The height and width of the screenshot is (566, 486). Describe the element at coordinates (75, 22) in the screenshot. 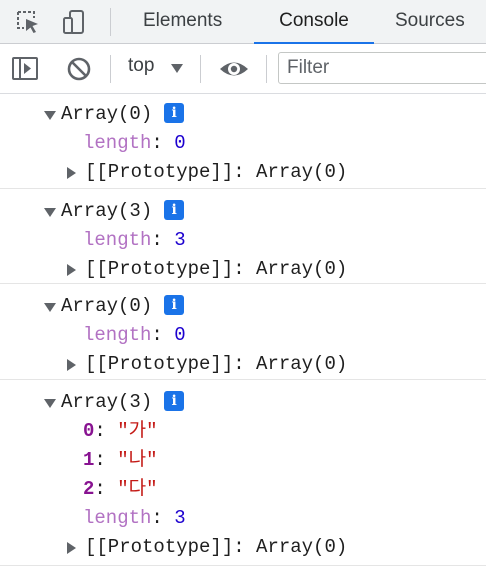

I see `device-toolbar-icon` at that location.